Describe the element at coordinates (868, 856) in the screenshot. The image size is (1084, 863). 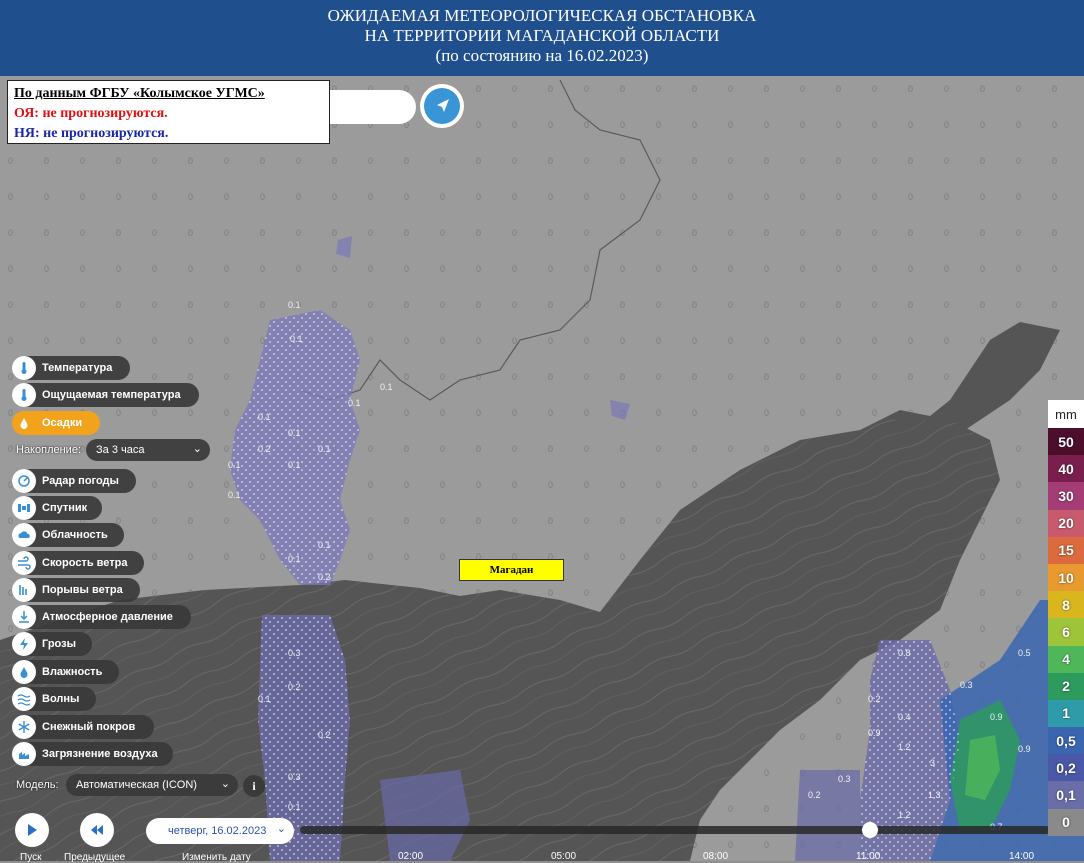
I see `timeline-tick: 11:00` at that location.